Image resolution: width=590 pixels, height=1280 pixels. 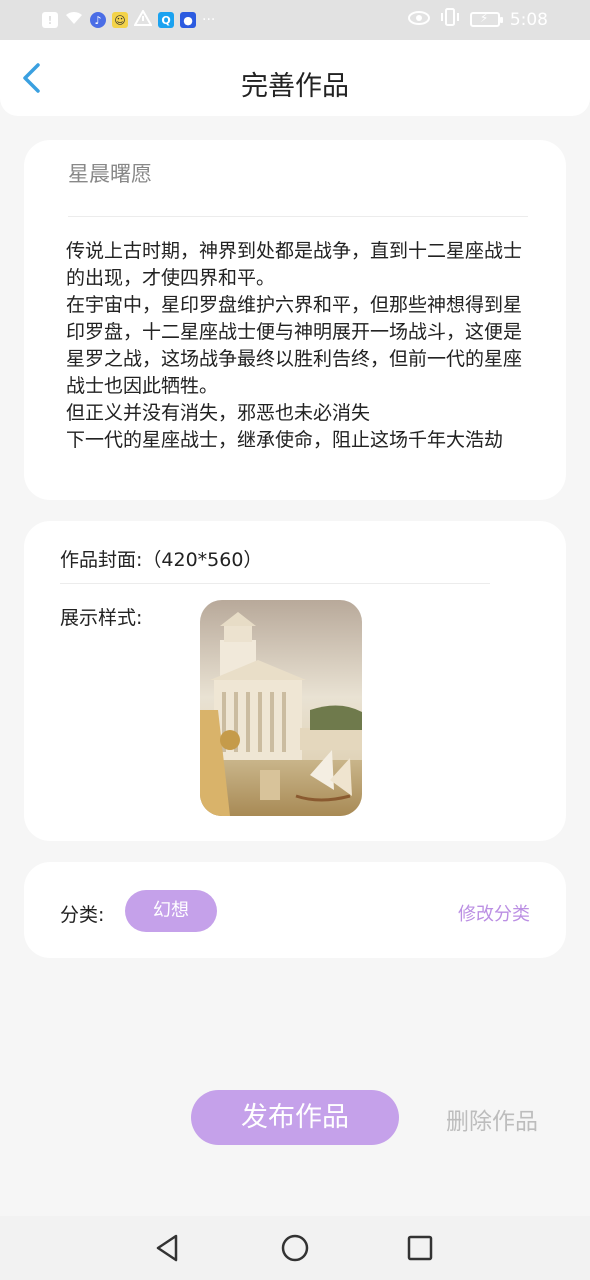 I want to click on top-app-bar: 完善作品, so click(x=295, y=78).